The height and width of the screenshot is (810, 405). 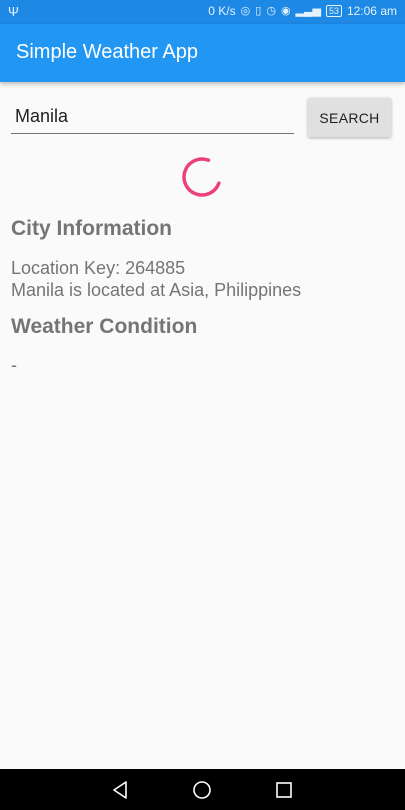 What do you see at coordinates (202, 12) in the screenshot?
I see `status-bar: Ψ 0 K/s ◎ ▯ ◷ ◉ ▂▃▅ 53 12:06 am` at bounding box center [202, 12].